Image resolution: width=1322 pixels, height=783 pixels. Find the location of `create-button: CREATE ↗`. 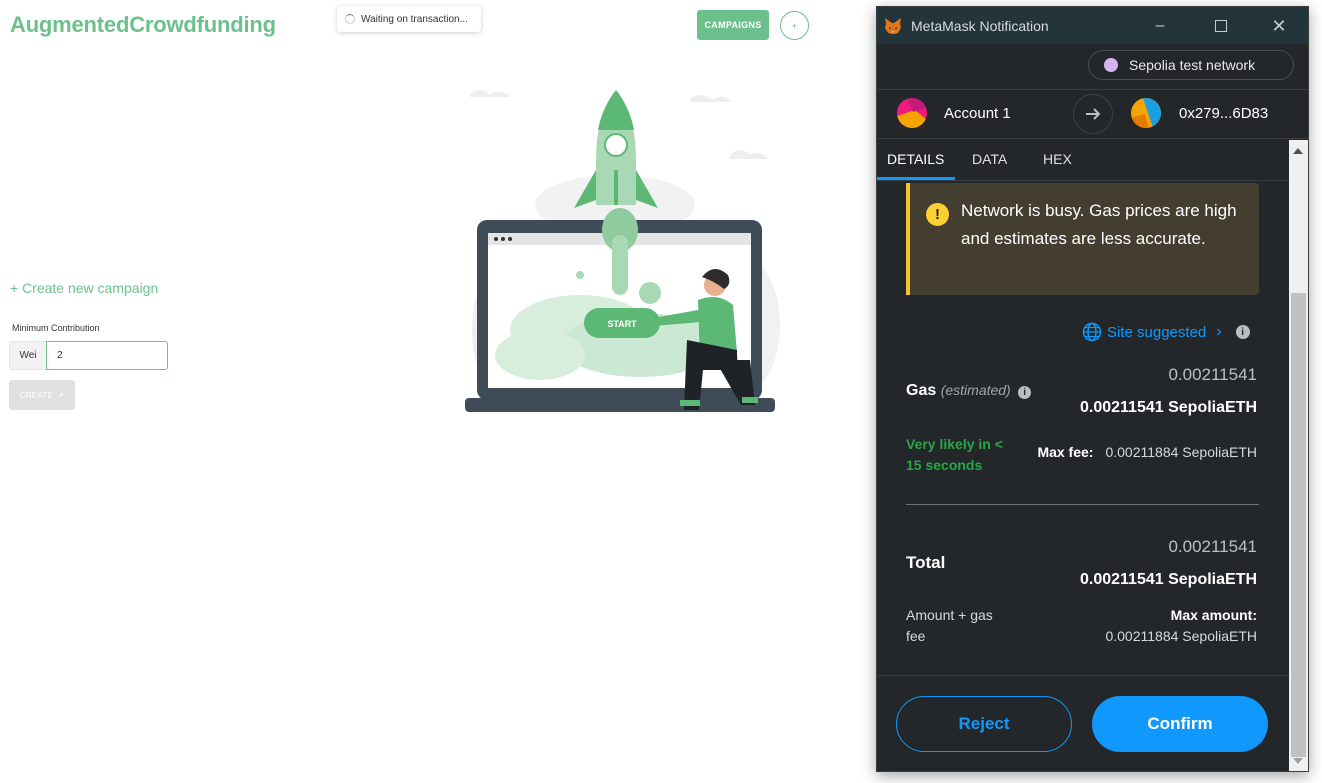

create-button: CREATE ↗ is located at coordinates (42, 395).